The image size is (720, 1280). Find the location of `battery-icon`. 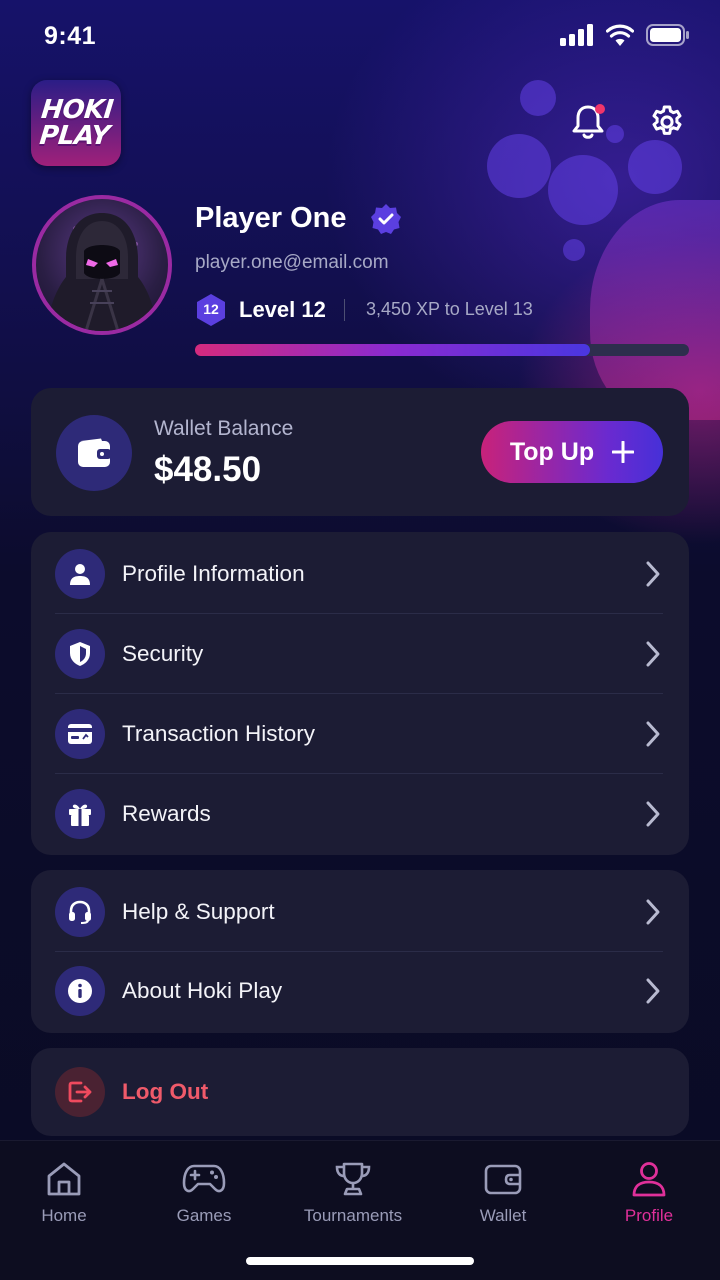

battery-icon is located at coordinates (667, 35).